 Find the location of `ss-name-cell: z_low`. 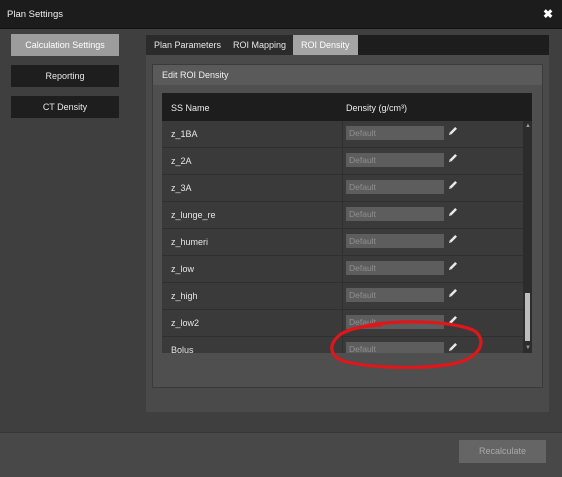

ss-name-cell: z_low is located at coordinates (183, 269).